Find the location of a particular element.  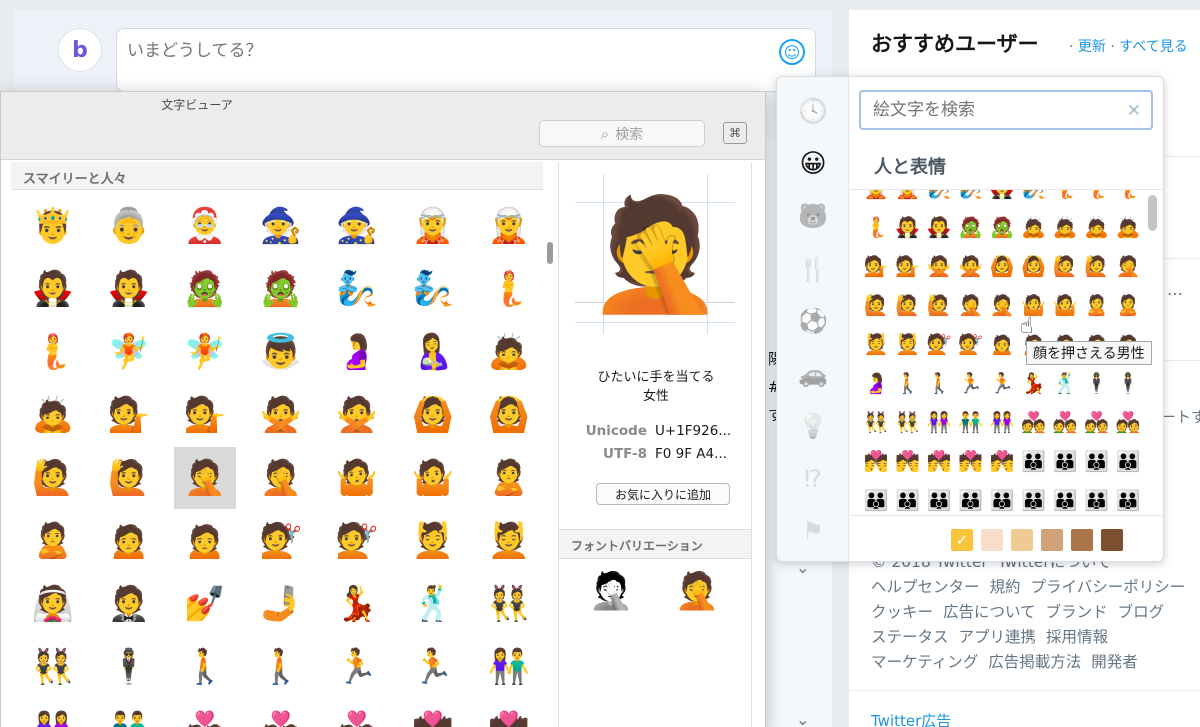

footer-link: ブログ is located at coordinates (1141, 612).